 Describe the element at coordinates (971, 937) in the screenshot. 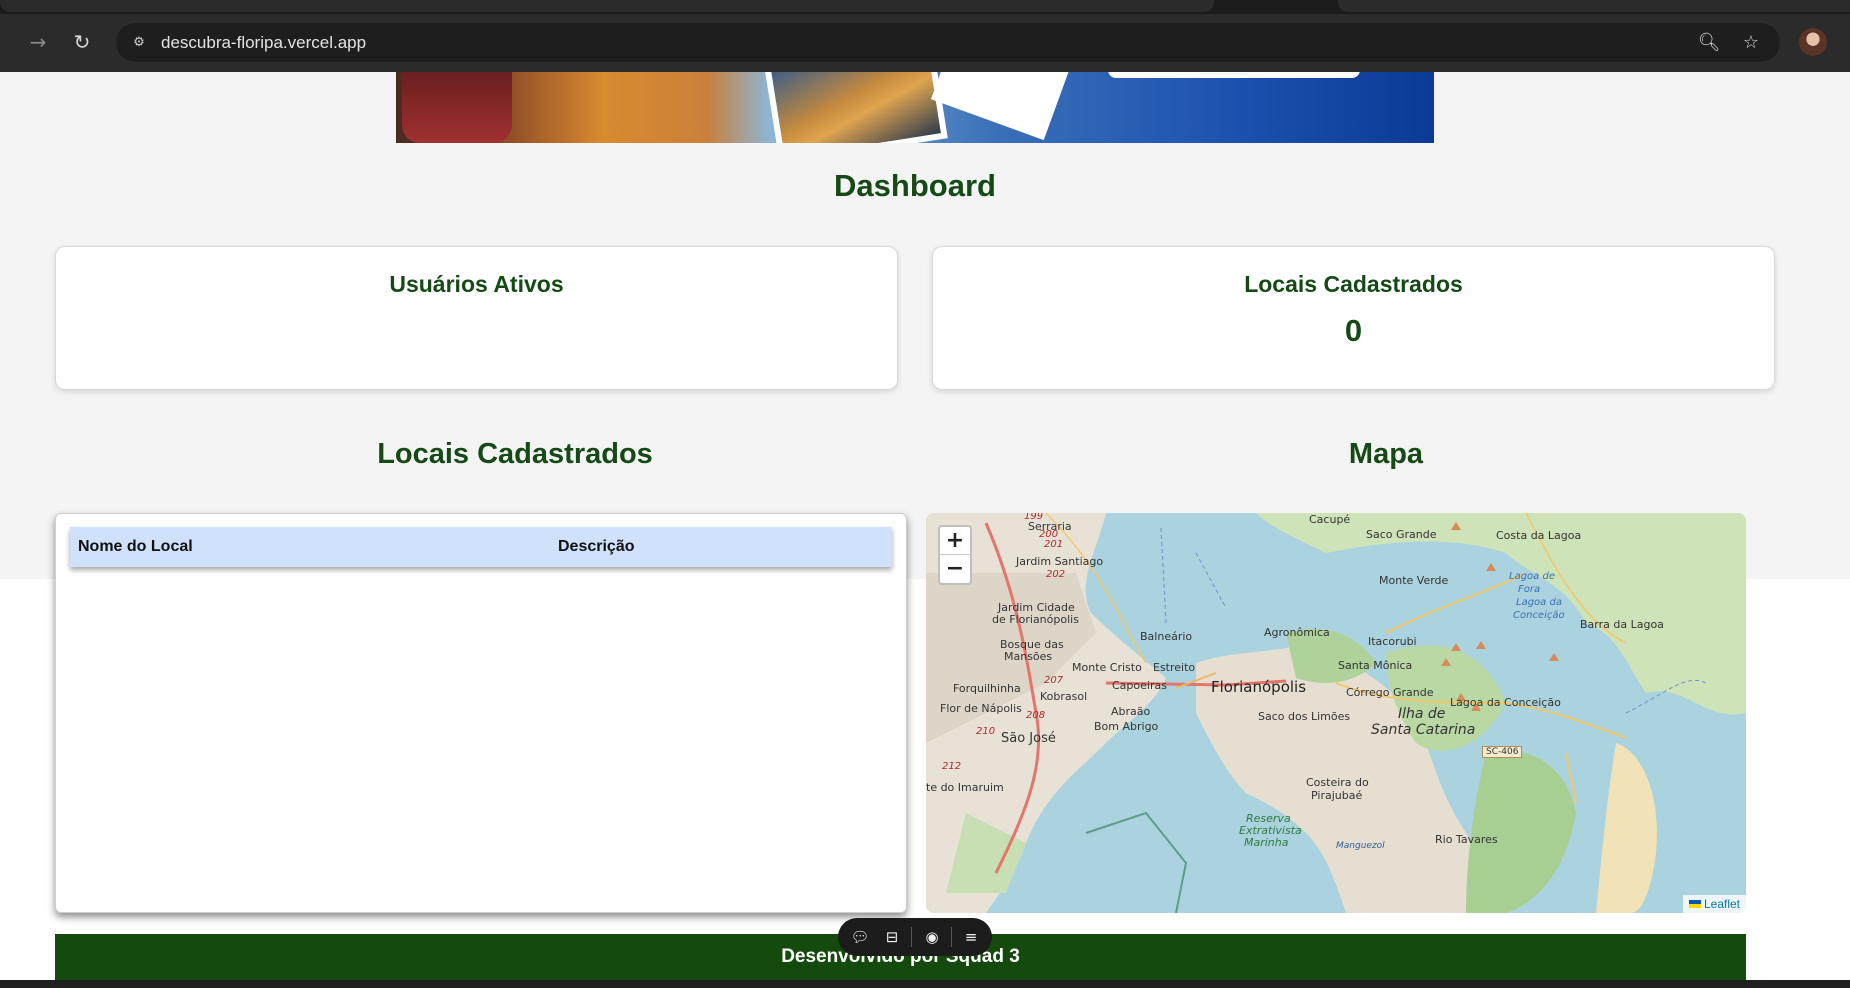

I see `menu-icon: ≡` at that location.